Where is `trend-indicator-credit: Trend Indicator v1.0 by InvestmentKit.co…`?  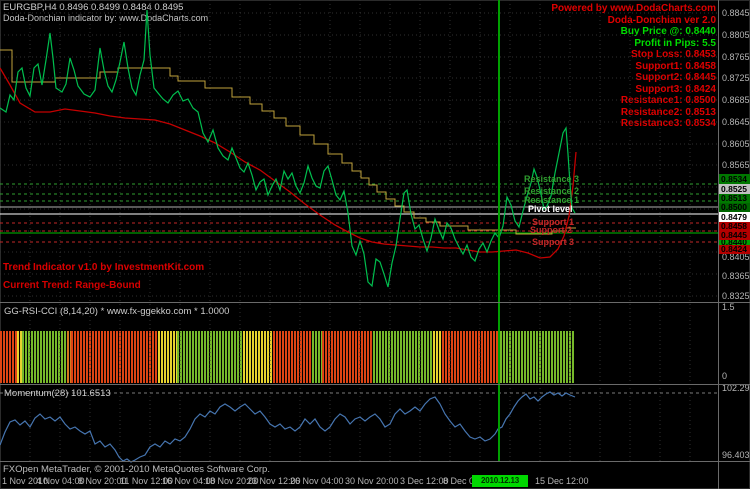
trend-indicator-credit: Trend Indicator v1.0 by InvestmentKit.co… is located at coordinates (104, 267).